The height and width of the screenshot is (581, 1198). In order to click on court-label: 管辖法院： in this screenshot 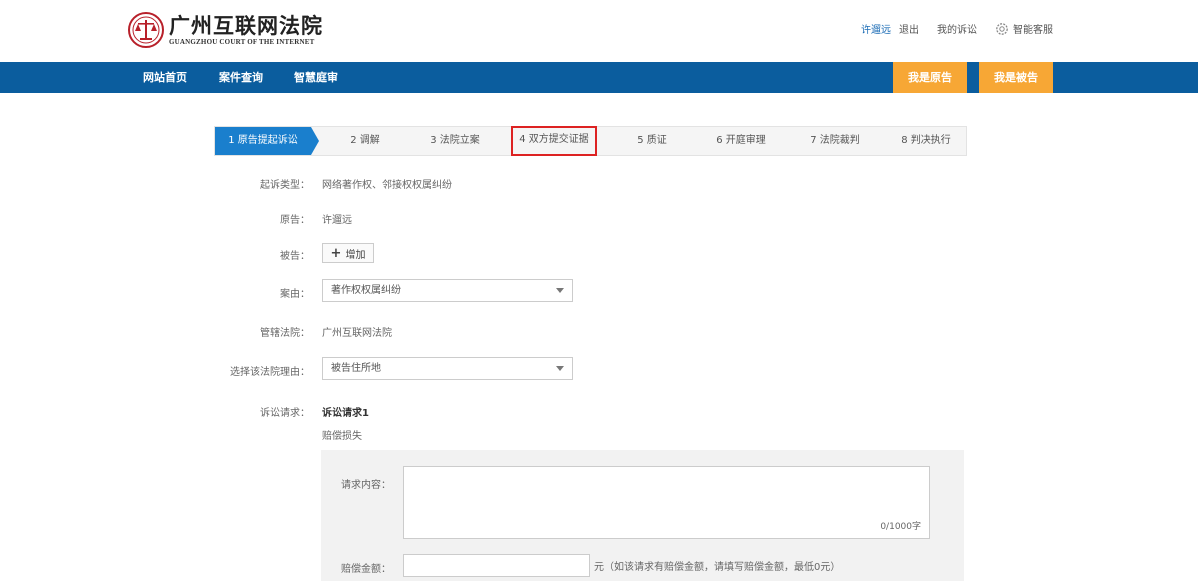, I will do `click(285, 333)`.